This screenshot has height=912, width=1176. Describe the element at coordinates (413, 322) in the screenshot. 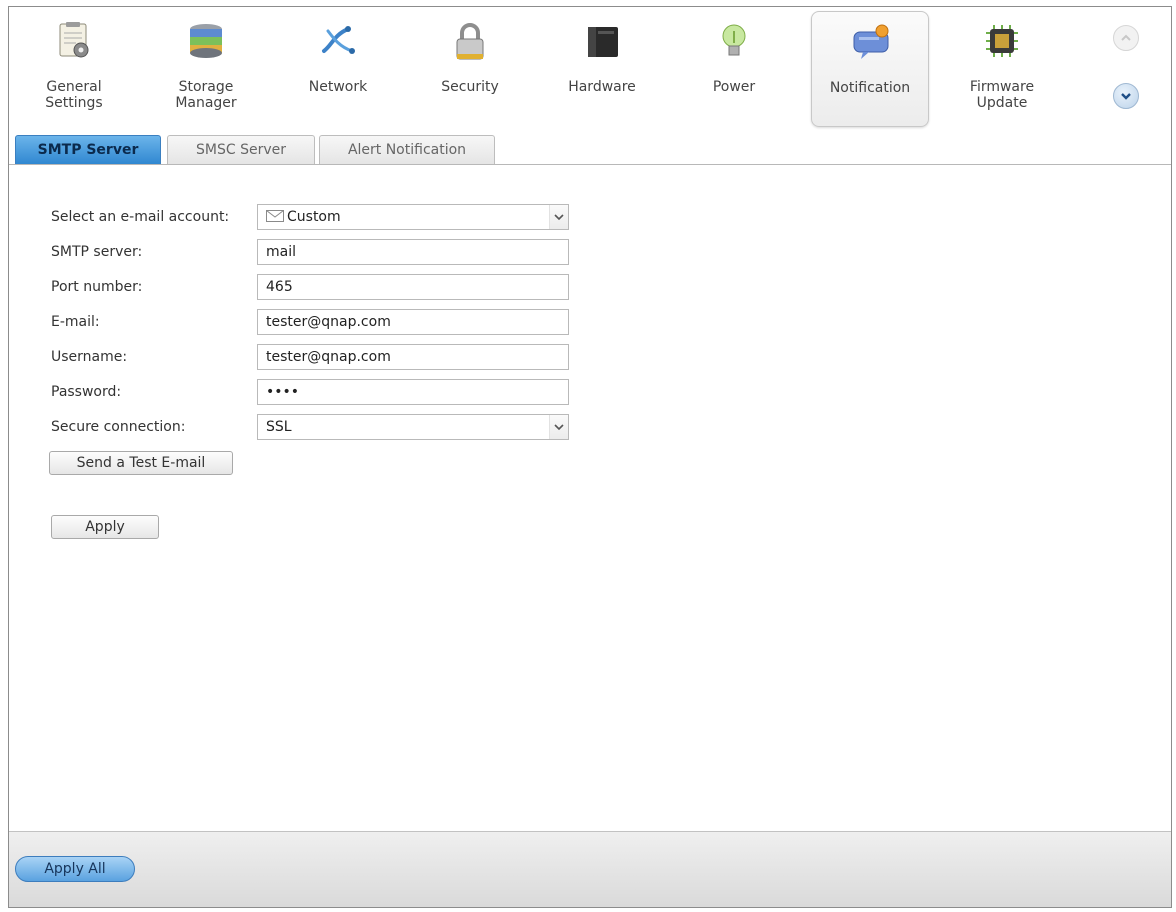

I see `email-input: tester@qnap.com` at that location.